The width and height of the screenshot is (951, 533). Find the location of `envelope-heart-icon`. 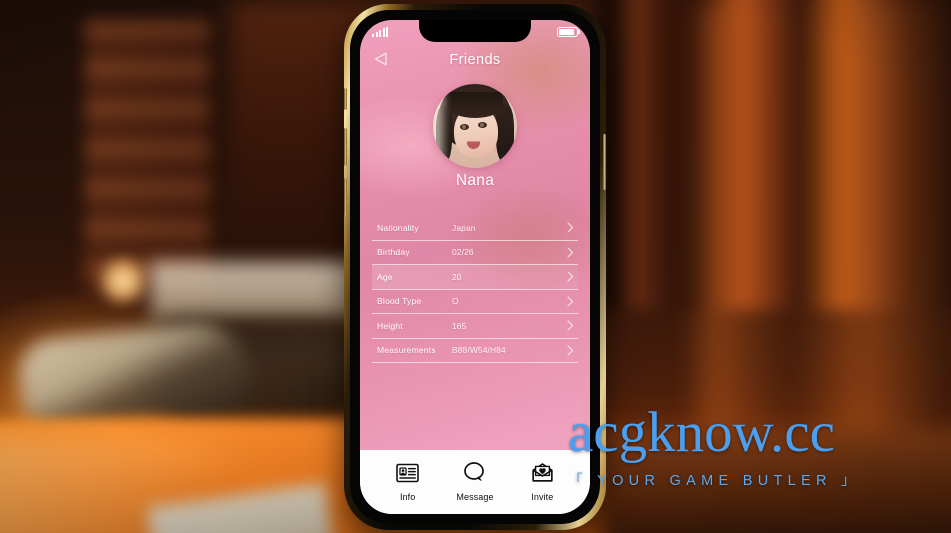

envelope-heart-icon is located at coordinates (542, 475).